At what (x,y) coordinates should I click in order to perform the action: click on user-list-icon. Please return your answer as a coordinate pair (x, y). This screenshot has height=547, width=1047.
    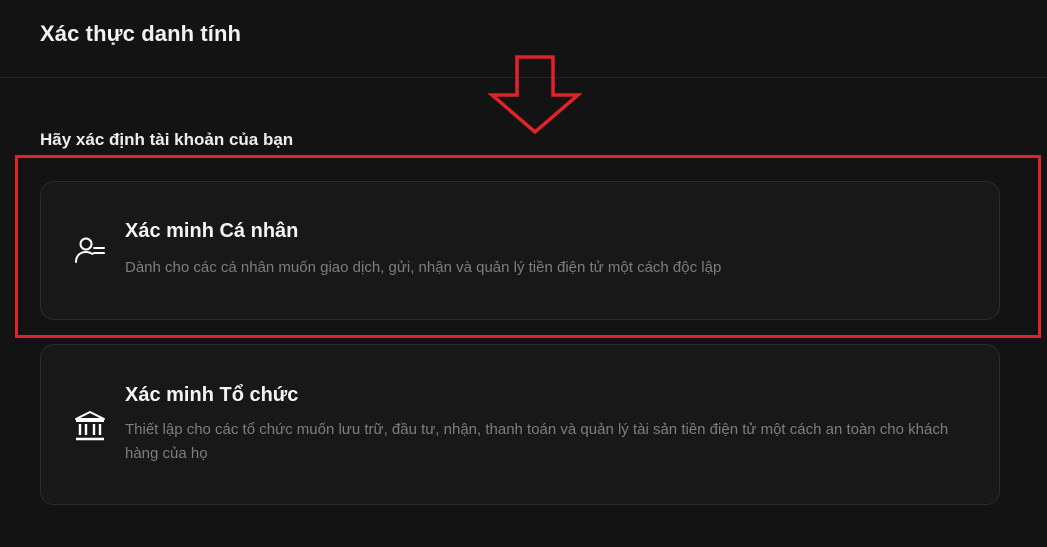
    Looking at the image, I should click on (90, 250).